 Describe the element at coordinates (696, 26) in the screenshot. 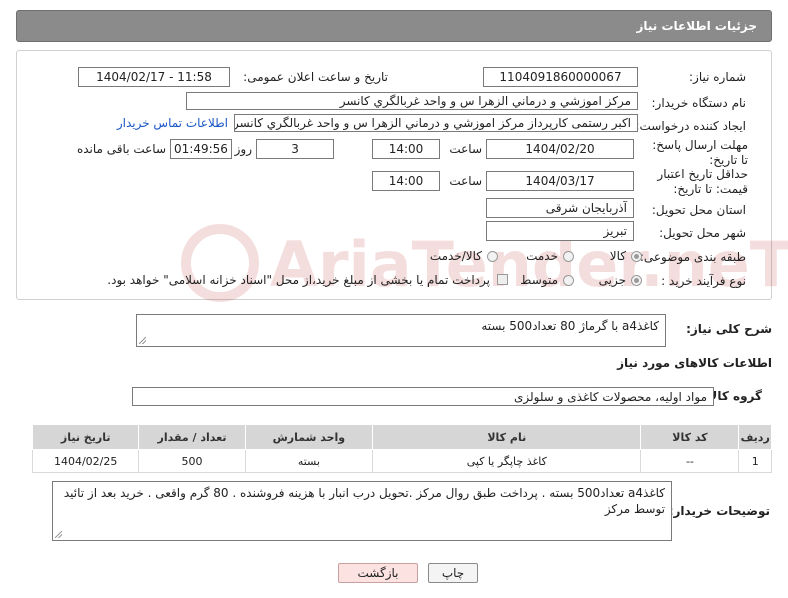

I see `page-title: جزئیات اطلاعات نیاز` at that location.